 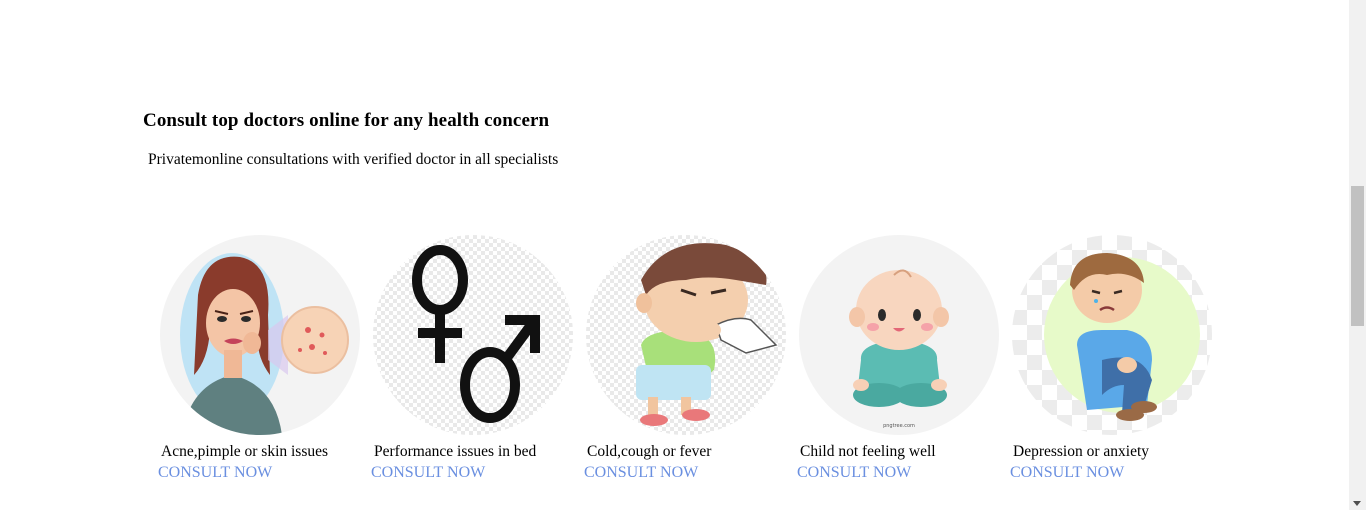 I want to click on vertical-scrollbar, so click(x=1357, y=255).